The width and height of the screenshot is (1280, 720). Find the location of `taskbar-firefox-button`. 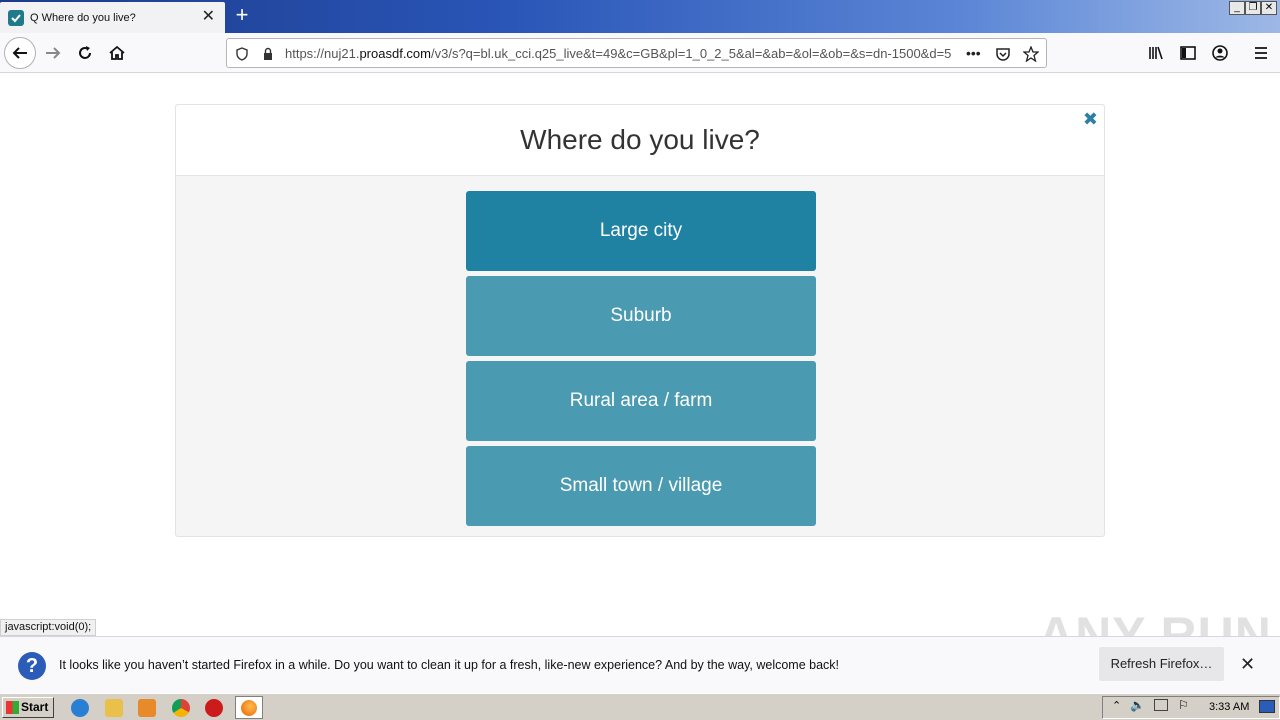

taskbar-firefox-button is located at coordinates (249, 707).